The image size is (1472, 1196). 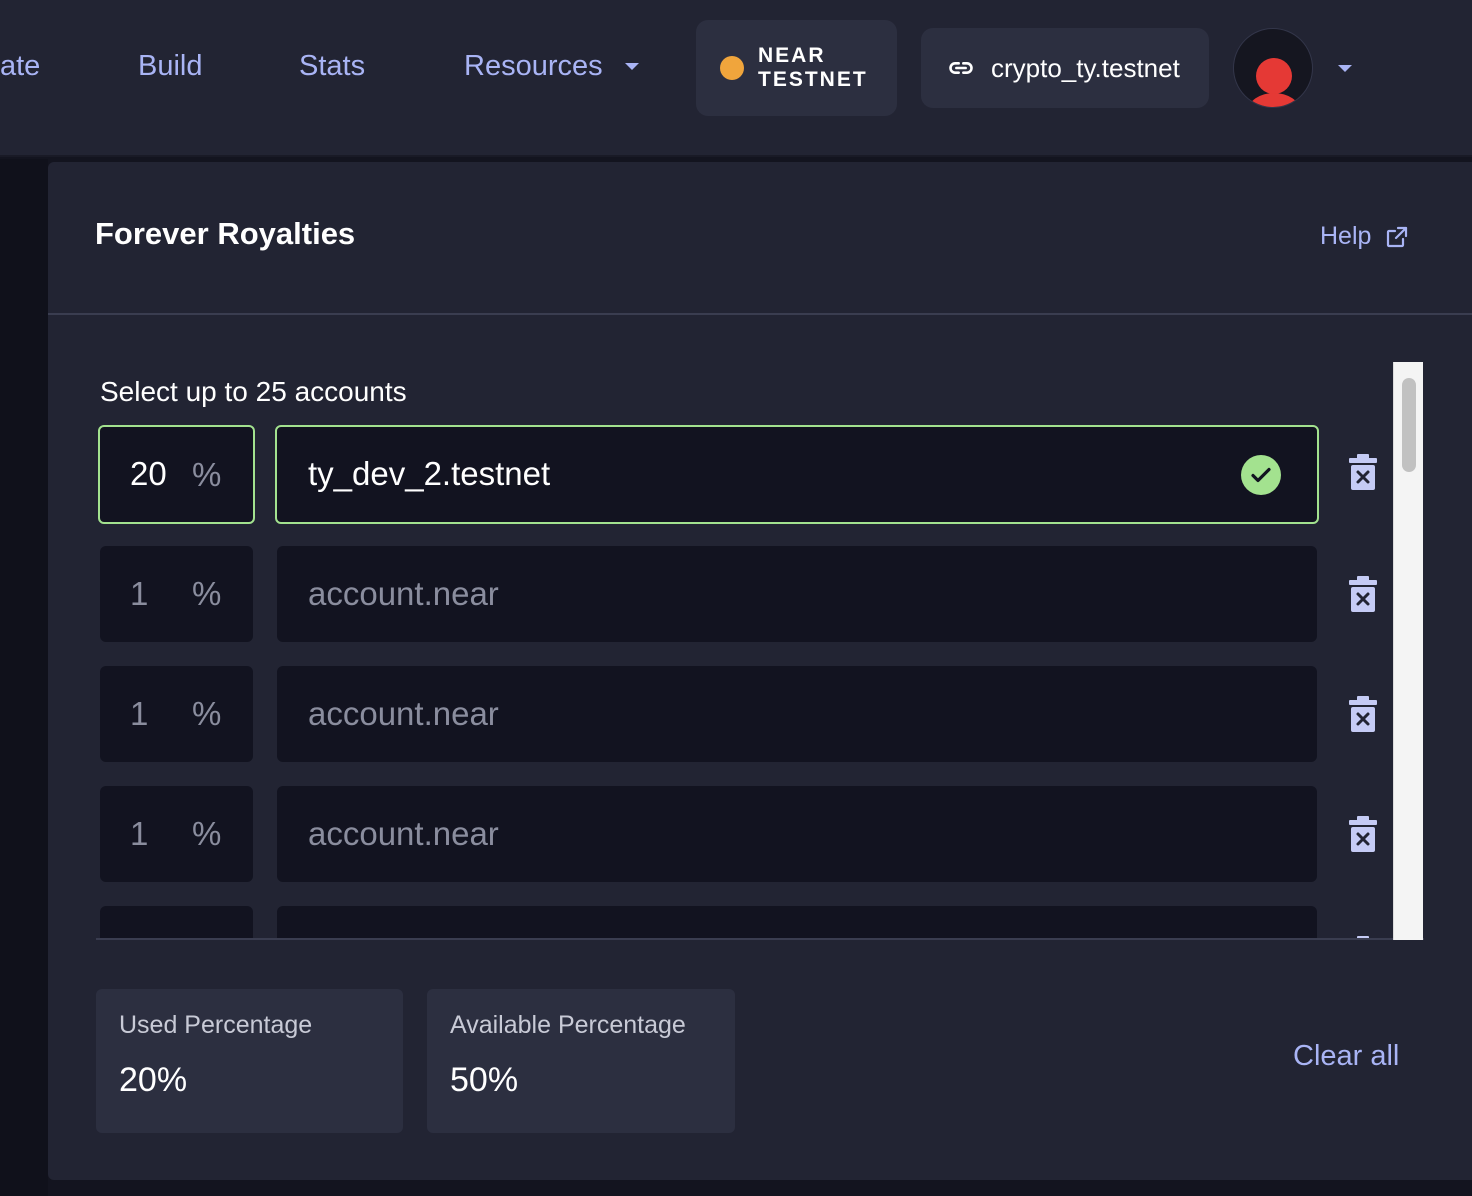 I want to click on help-label: Help, so click(x=1346, y=236).